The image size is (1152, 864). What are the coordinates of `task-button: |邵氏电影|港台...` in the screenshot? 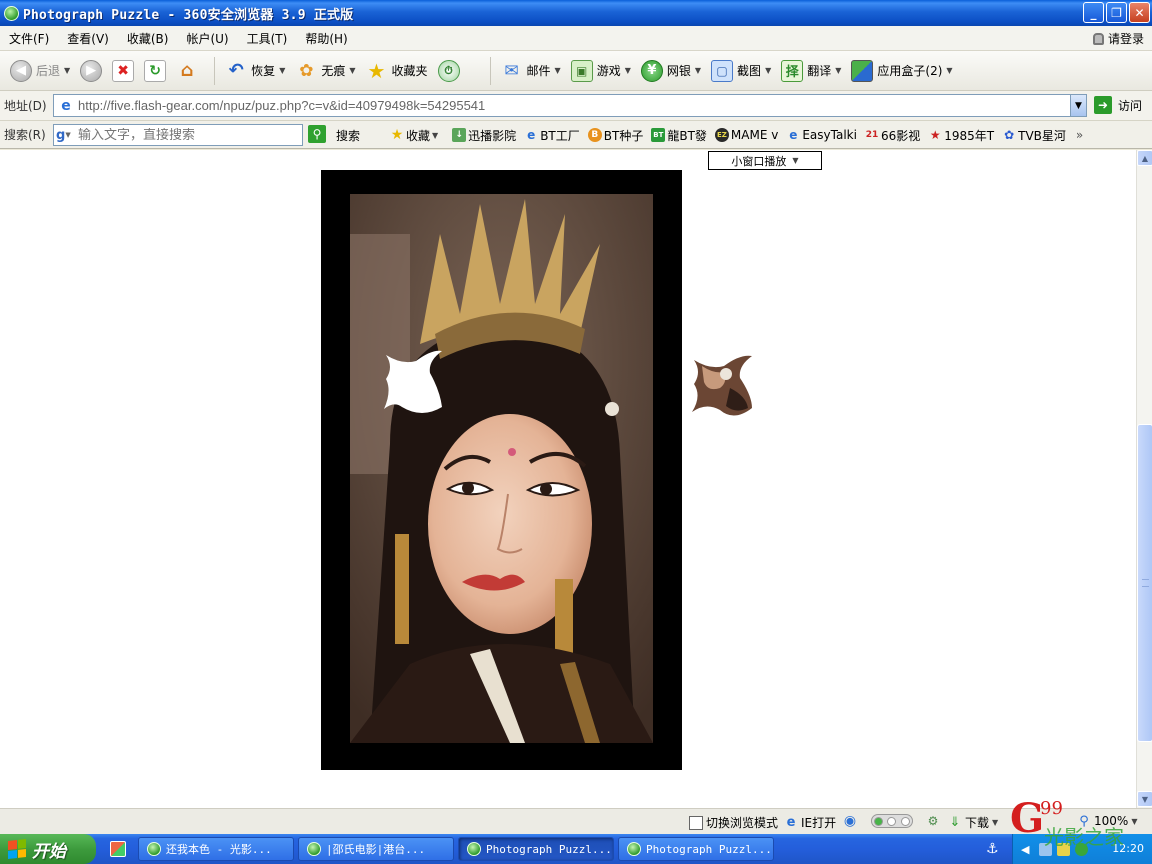 It's located at (376, 849).